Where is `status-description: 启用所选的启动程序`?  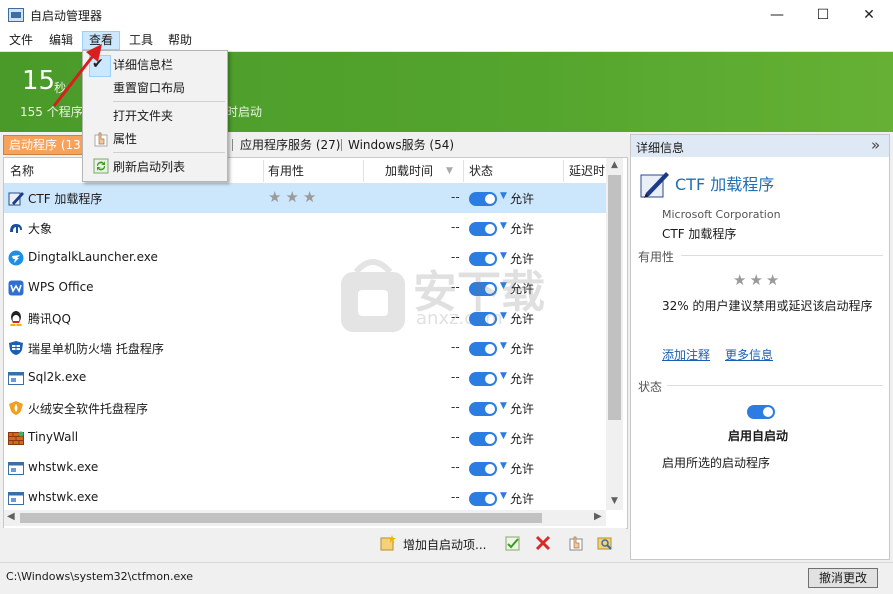
status-description: 启用所选的启动程序 is located at coordinates (716, 463).